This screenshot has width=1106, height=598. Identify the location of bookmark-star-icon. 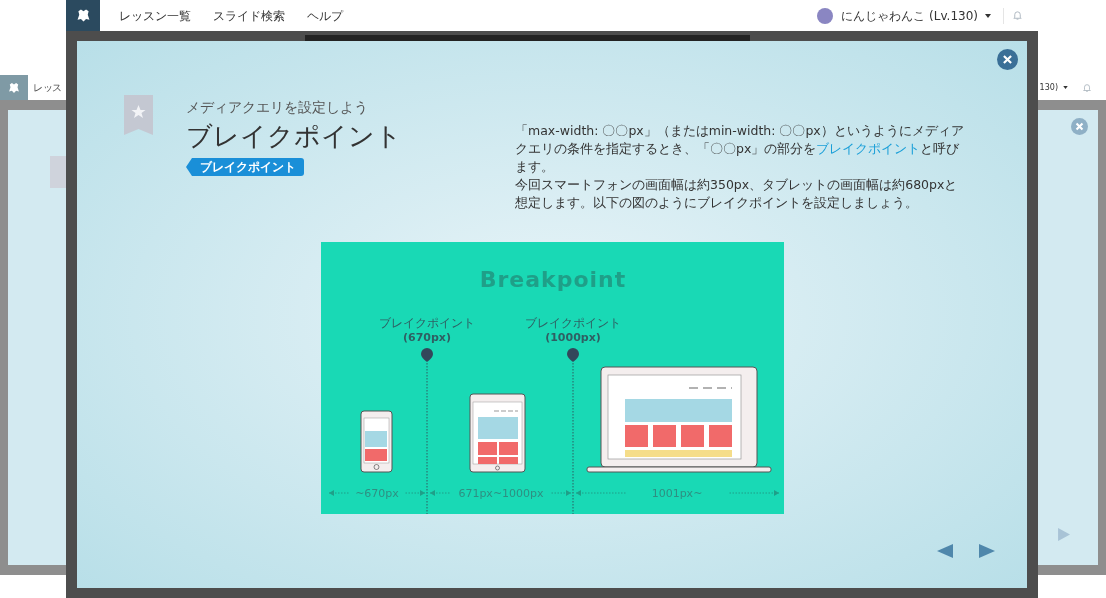
(138, 115).